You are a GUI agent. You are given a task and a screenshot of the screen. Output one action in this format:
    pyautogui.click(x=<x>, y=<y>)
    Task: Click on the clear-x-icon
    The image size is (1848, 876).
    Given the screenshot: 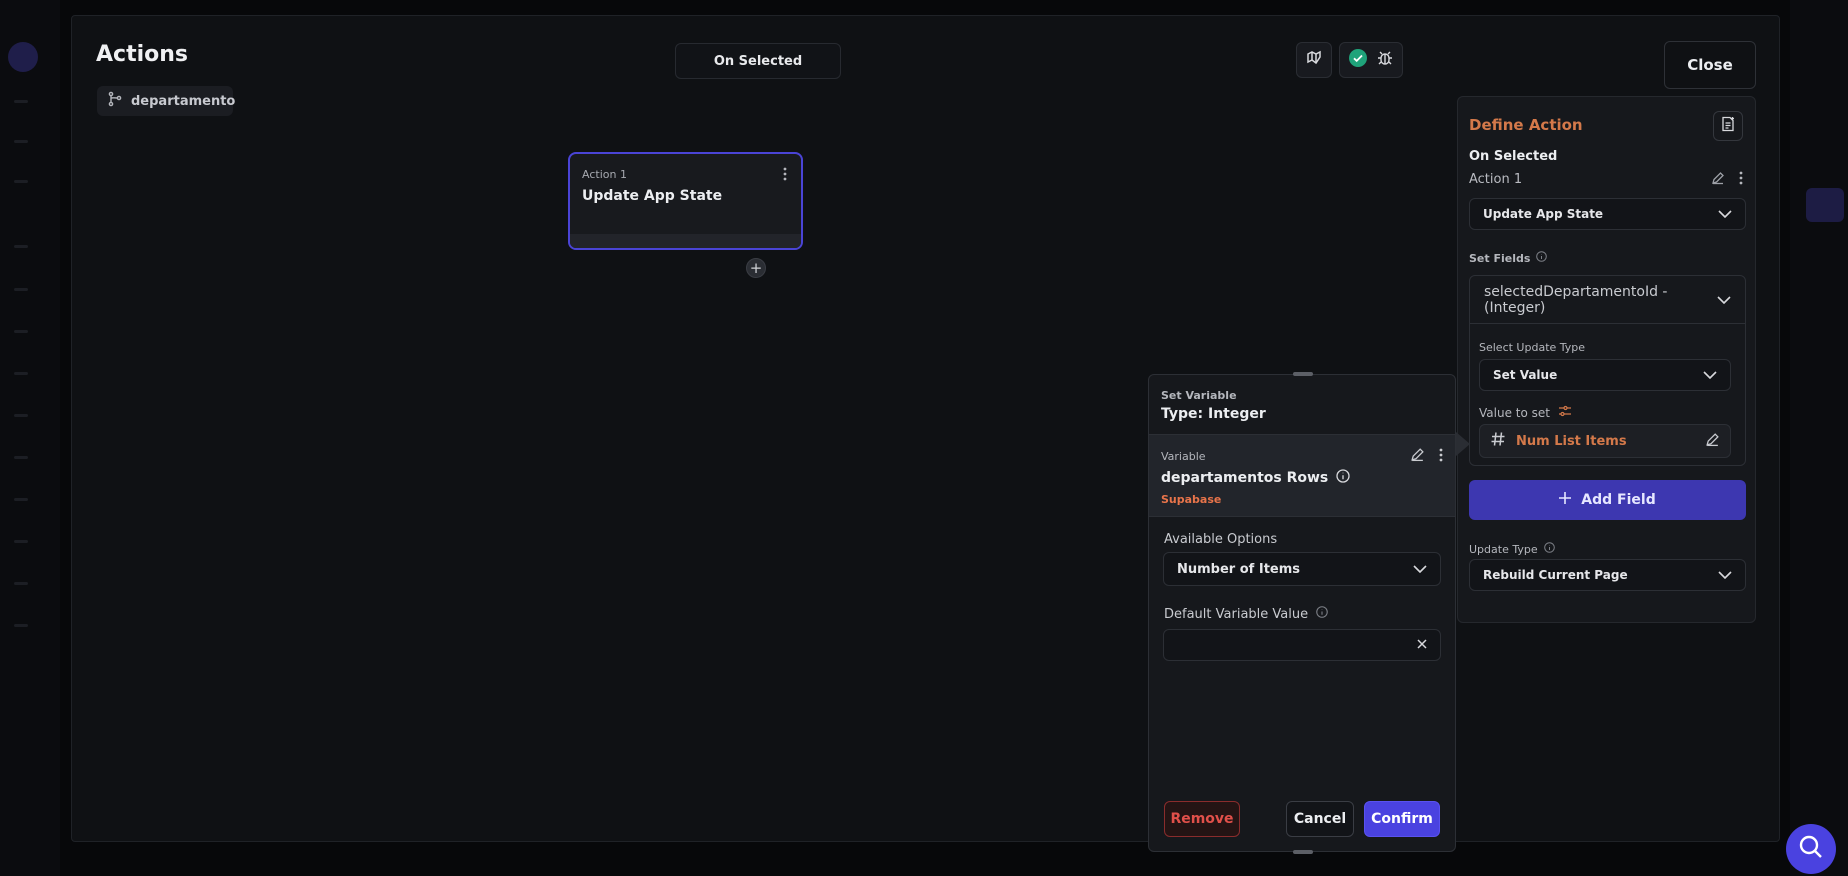 What is the action you would take?
    pyautogui.click(x=1422, y=645)
    